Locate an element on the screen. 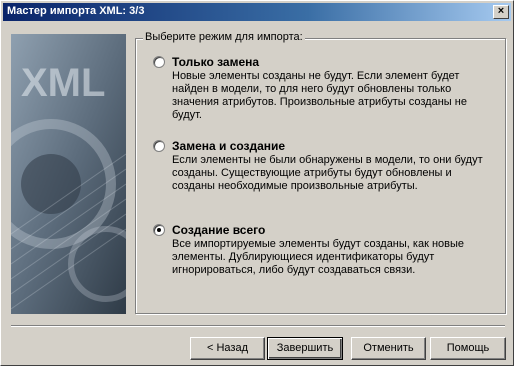 The image size is (514, 366). close-icon: × is located at coordinates (501, 11).